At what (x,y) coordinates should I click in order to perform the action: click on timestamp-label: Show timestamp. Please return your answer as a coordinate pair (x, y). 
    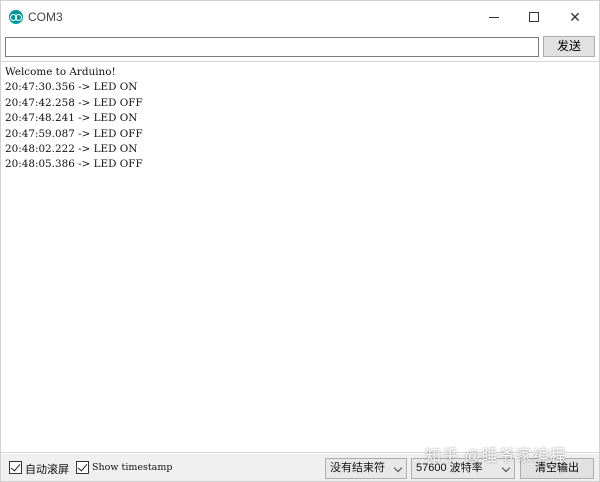
    Looking at the image, I should click on (132, 467).